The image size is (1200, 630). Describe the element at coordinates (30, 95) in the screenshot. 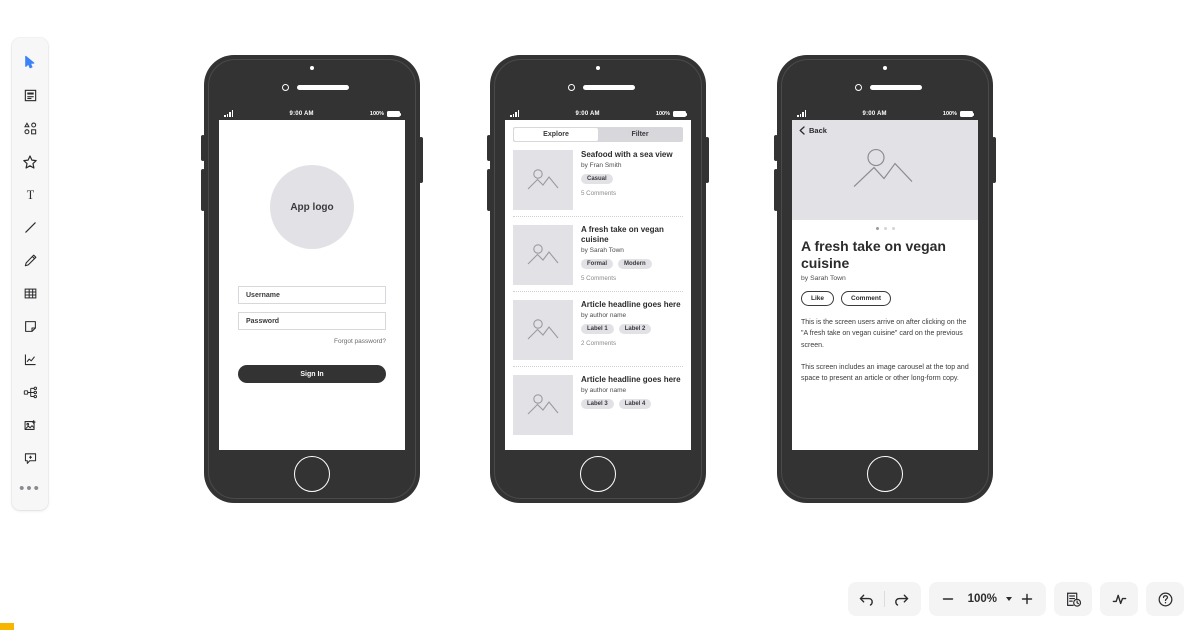

I see `frame-tool` at that location.